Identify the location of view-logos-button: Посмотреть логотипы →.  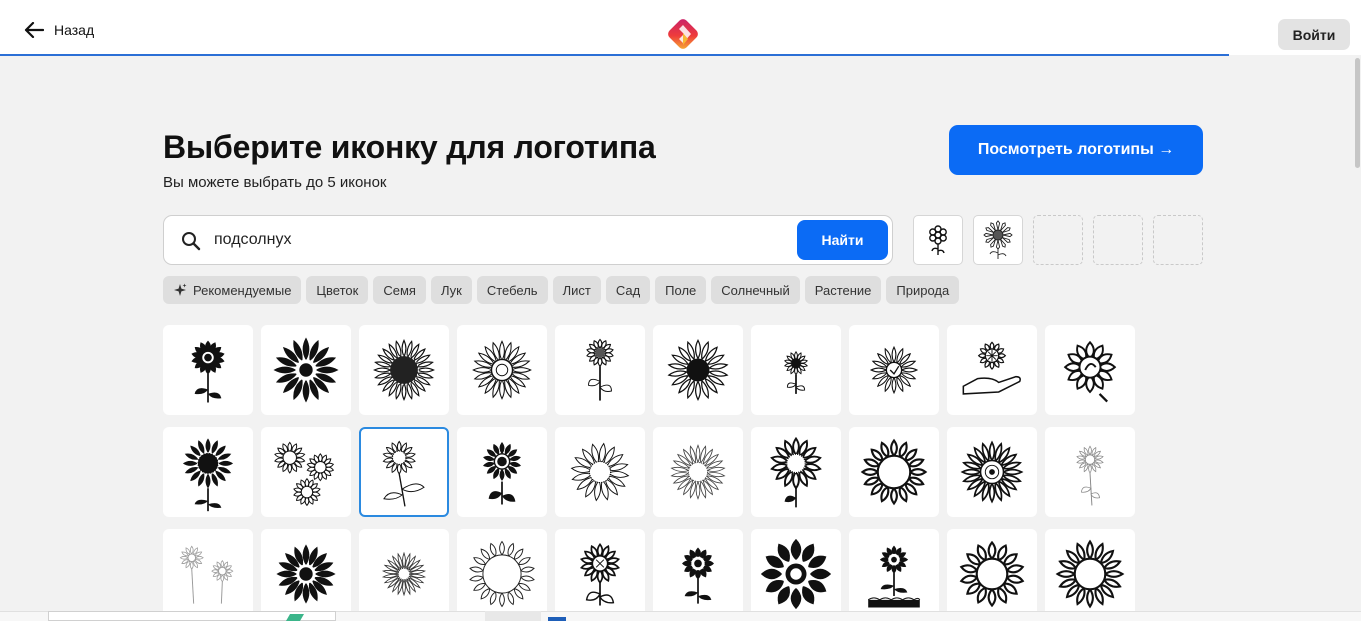
(1076, 150).